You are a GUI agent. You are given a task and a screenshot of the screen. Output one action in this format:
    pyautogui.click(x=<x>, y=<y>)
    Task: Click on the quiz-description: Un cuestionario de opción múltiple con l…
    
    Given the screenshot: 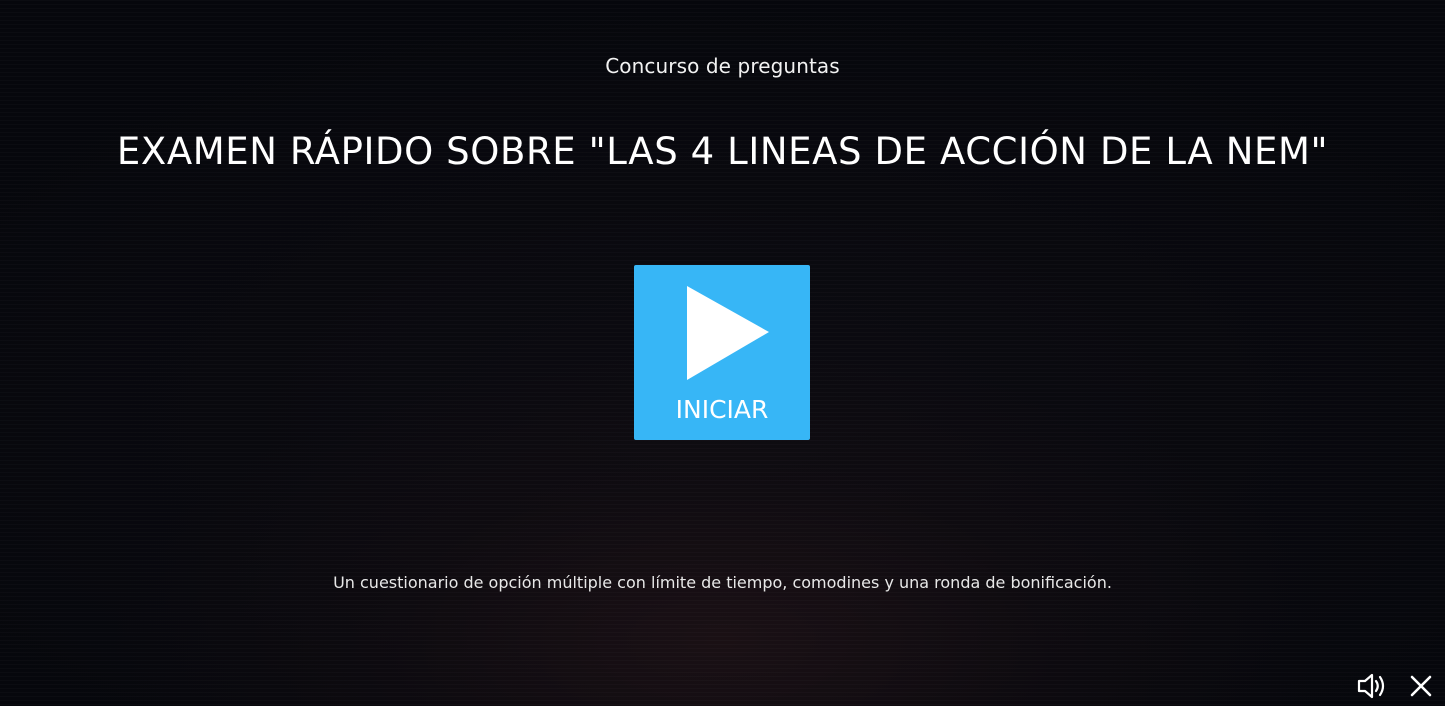 What is the action you would take?
    pyautogui.click(x=722, y=582)
    